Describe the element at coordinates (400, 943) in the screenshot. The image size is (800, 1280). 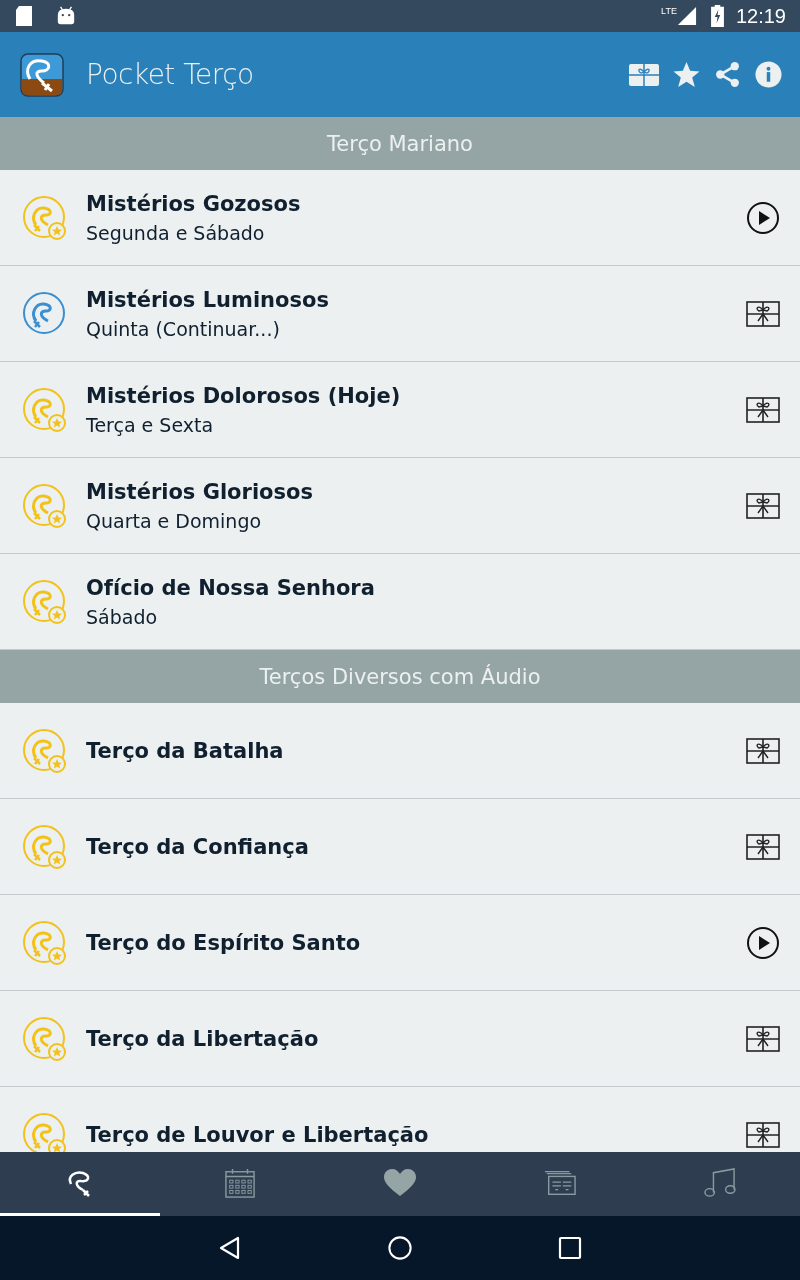
I see `list-item: Terço do Espírito Santo` at that location.